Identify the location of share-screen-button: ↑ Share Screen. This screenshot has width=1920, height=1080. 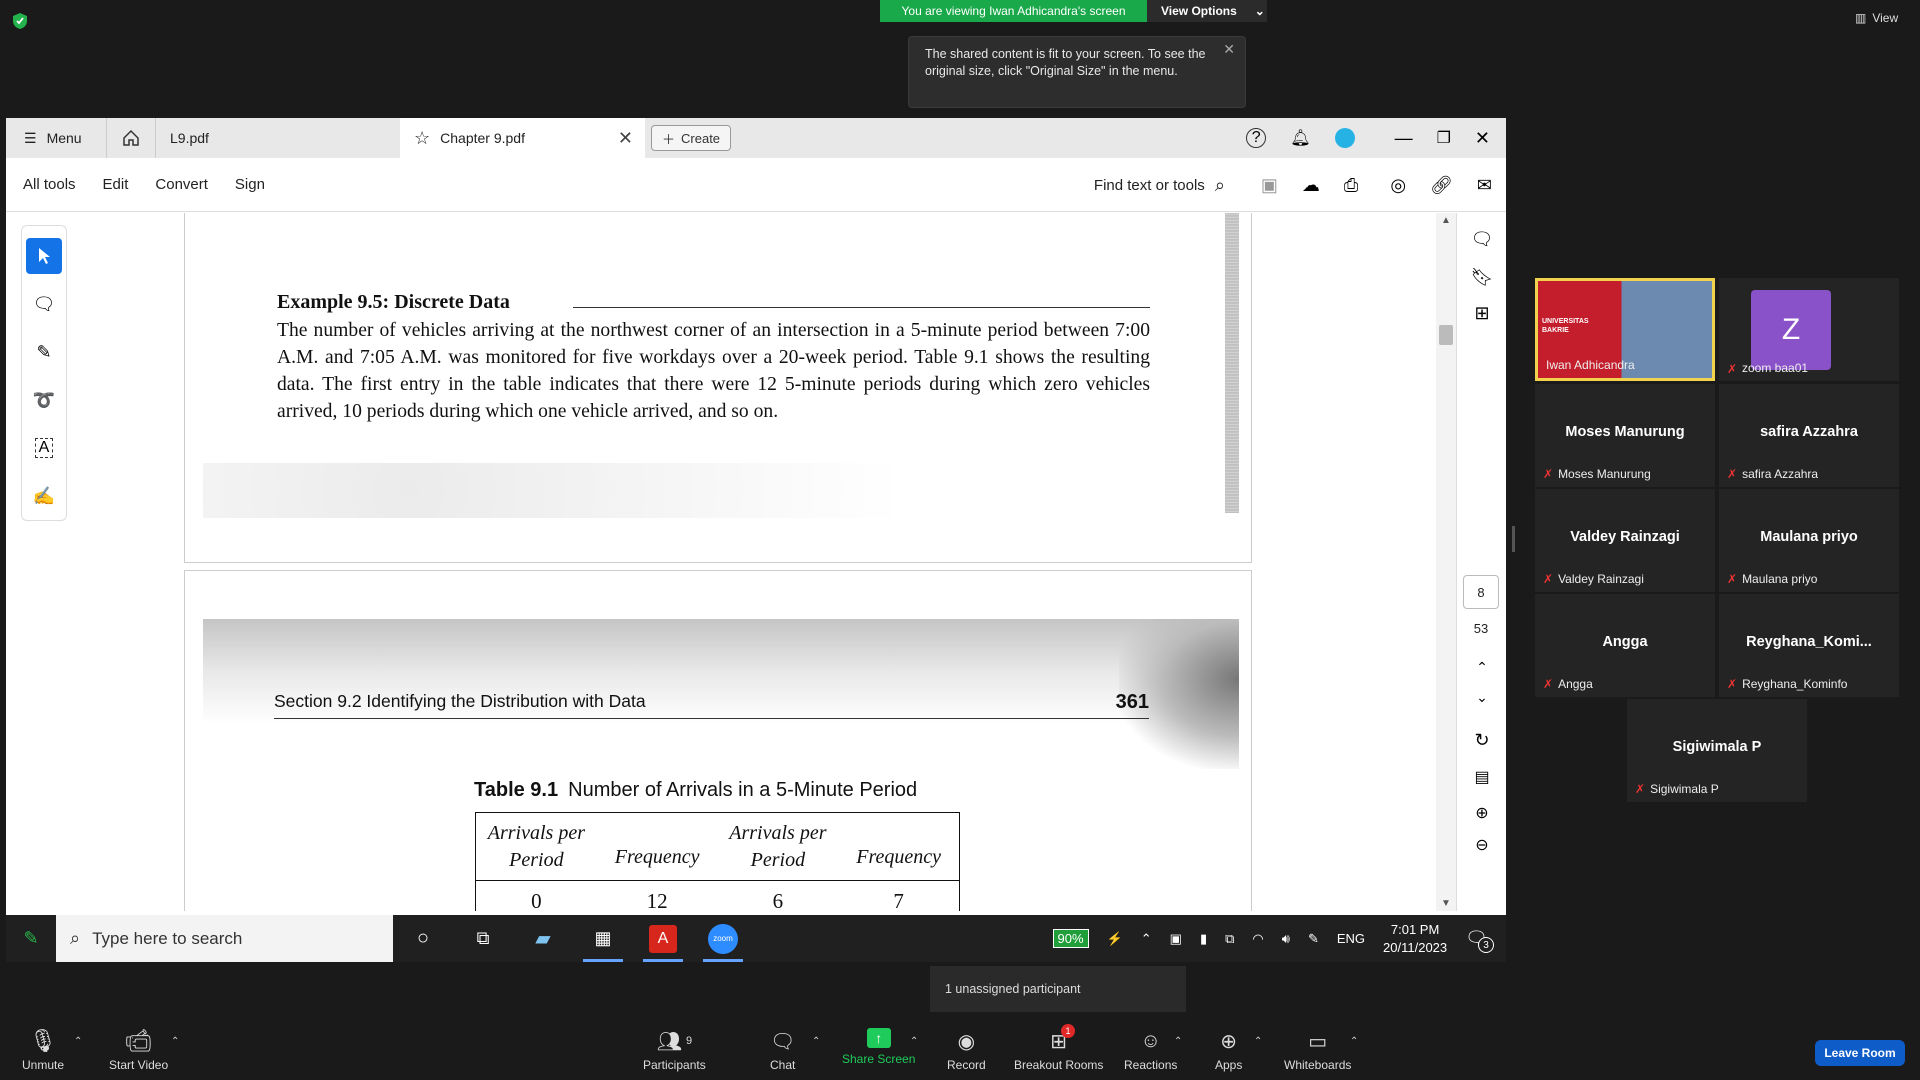
(878, 1047).